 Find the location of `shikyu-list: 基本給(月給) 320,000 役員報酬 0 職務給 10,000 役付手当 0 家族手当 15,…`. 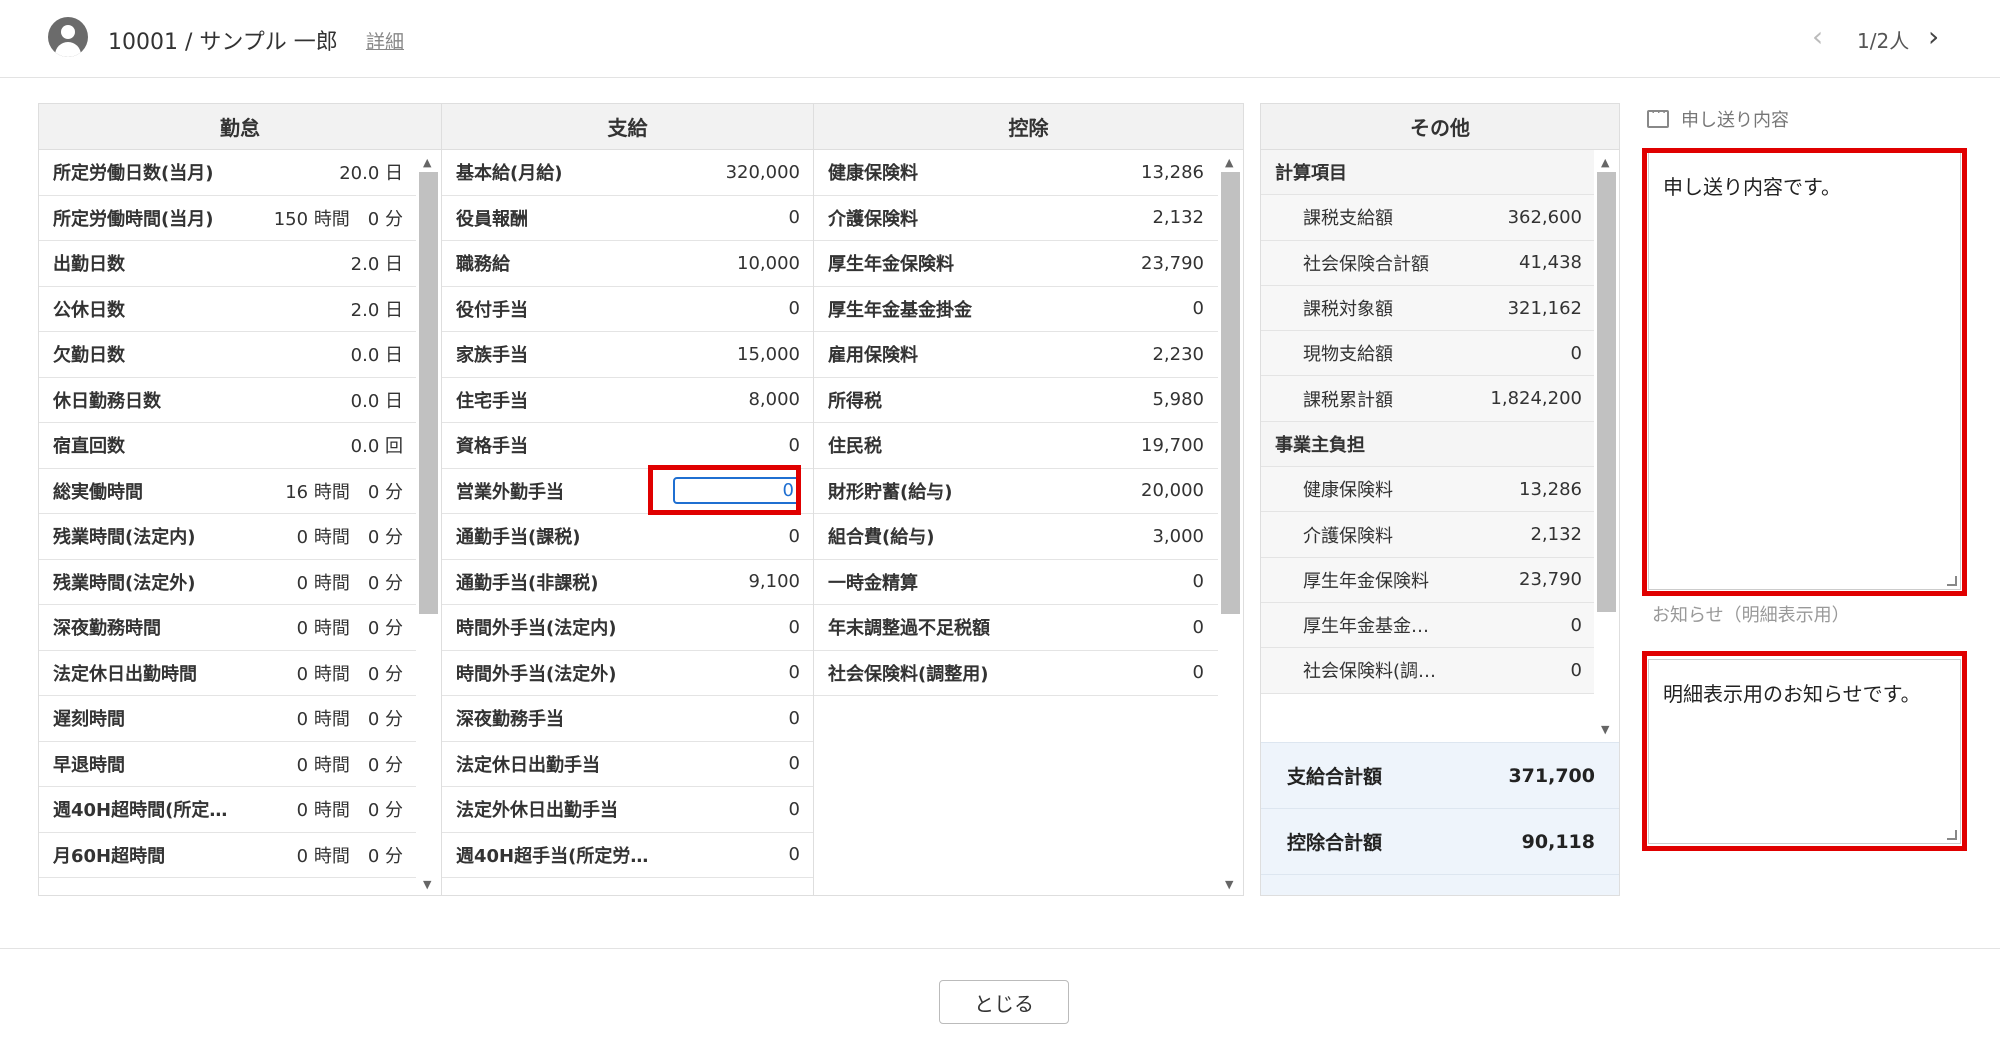

shikyu-list: 基本給(月給) 320,000 役員報酬 0 職務給 10,000 役付手当 0 家族手当 15,… is located at coordinates (627, 522).